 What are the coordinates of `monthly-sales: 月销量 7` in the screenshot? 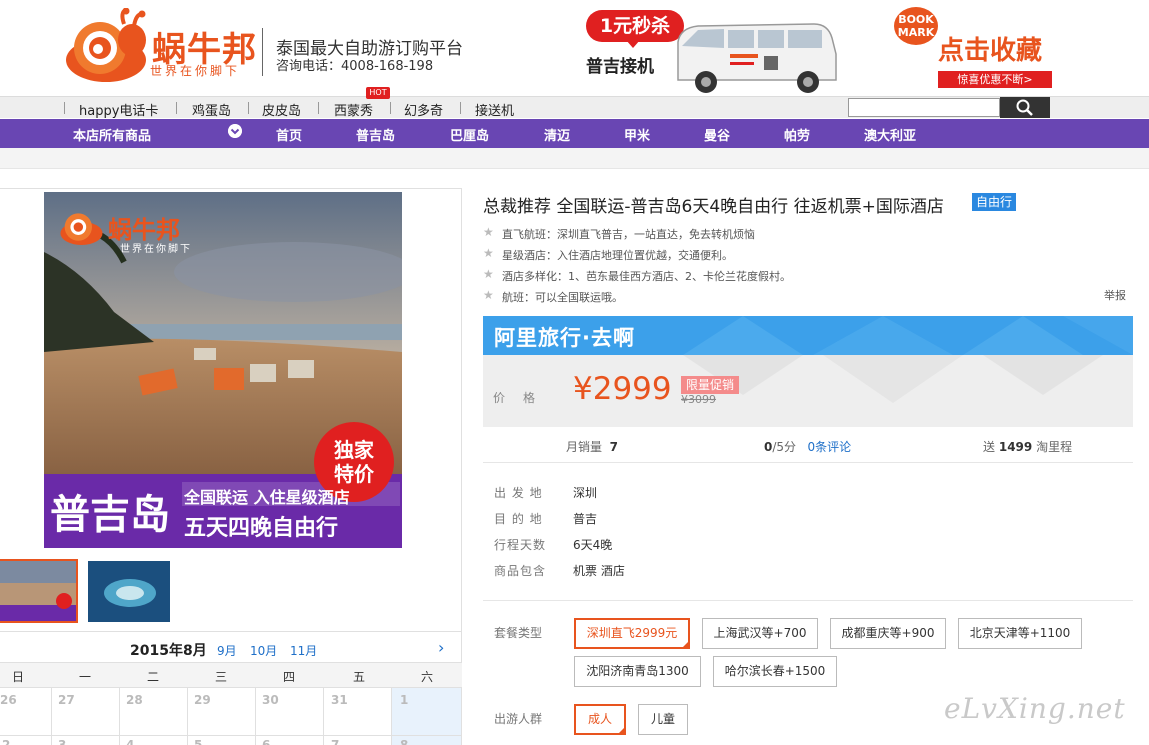 It's located at (592, 446).